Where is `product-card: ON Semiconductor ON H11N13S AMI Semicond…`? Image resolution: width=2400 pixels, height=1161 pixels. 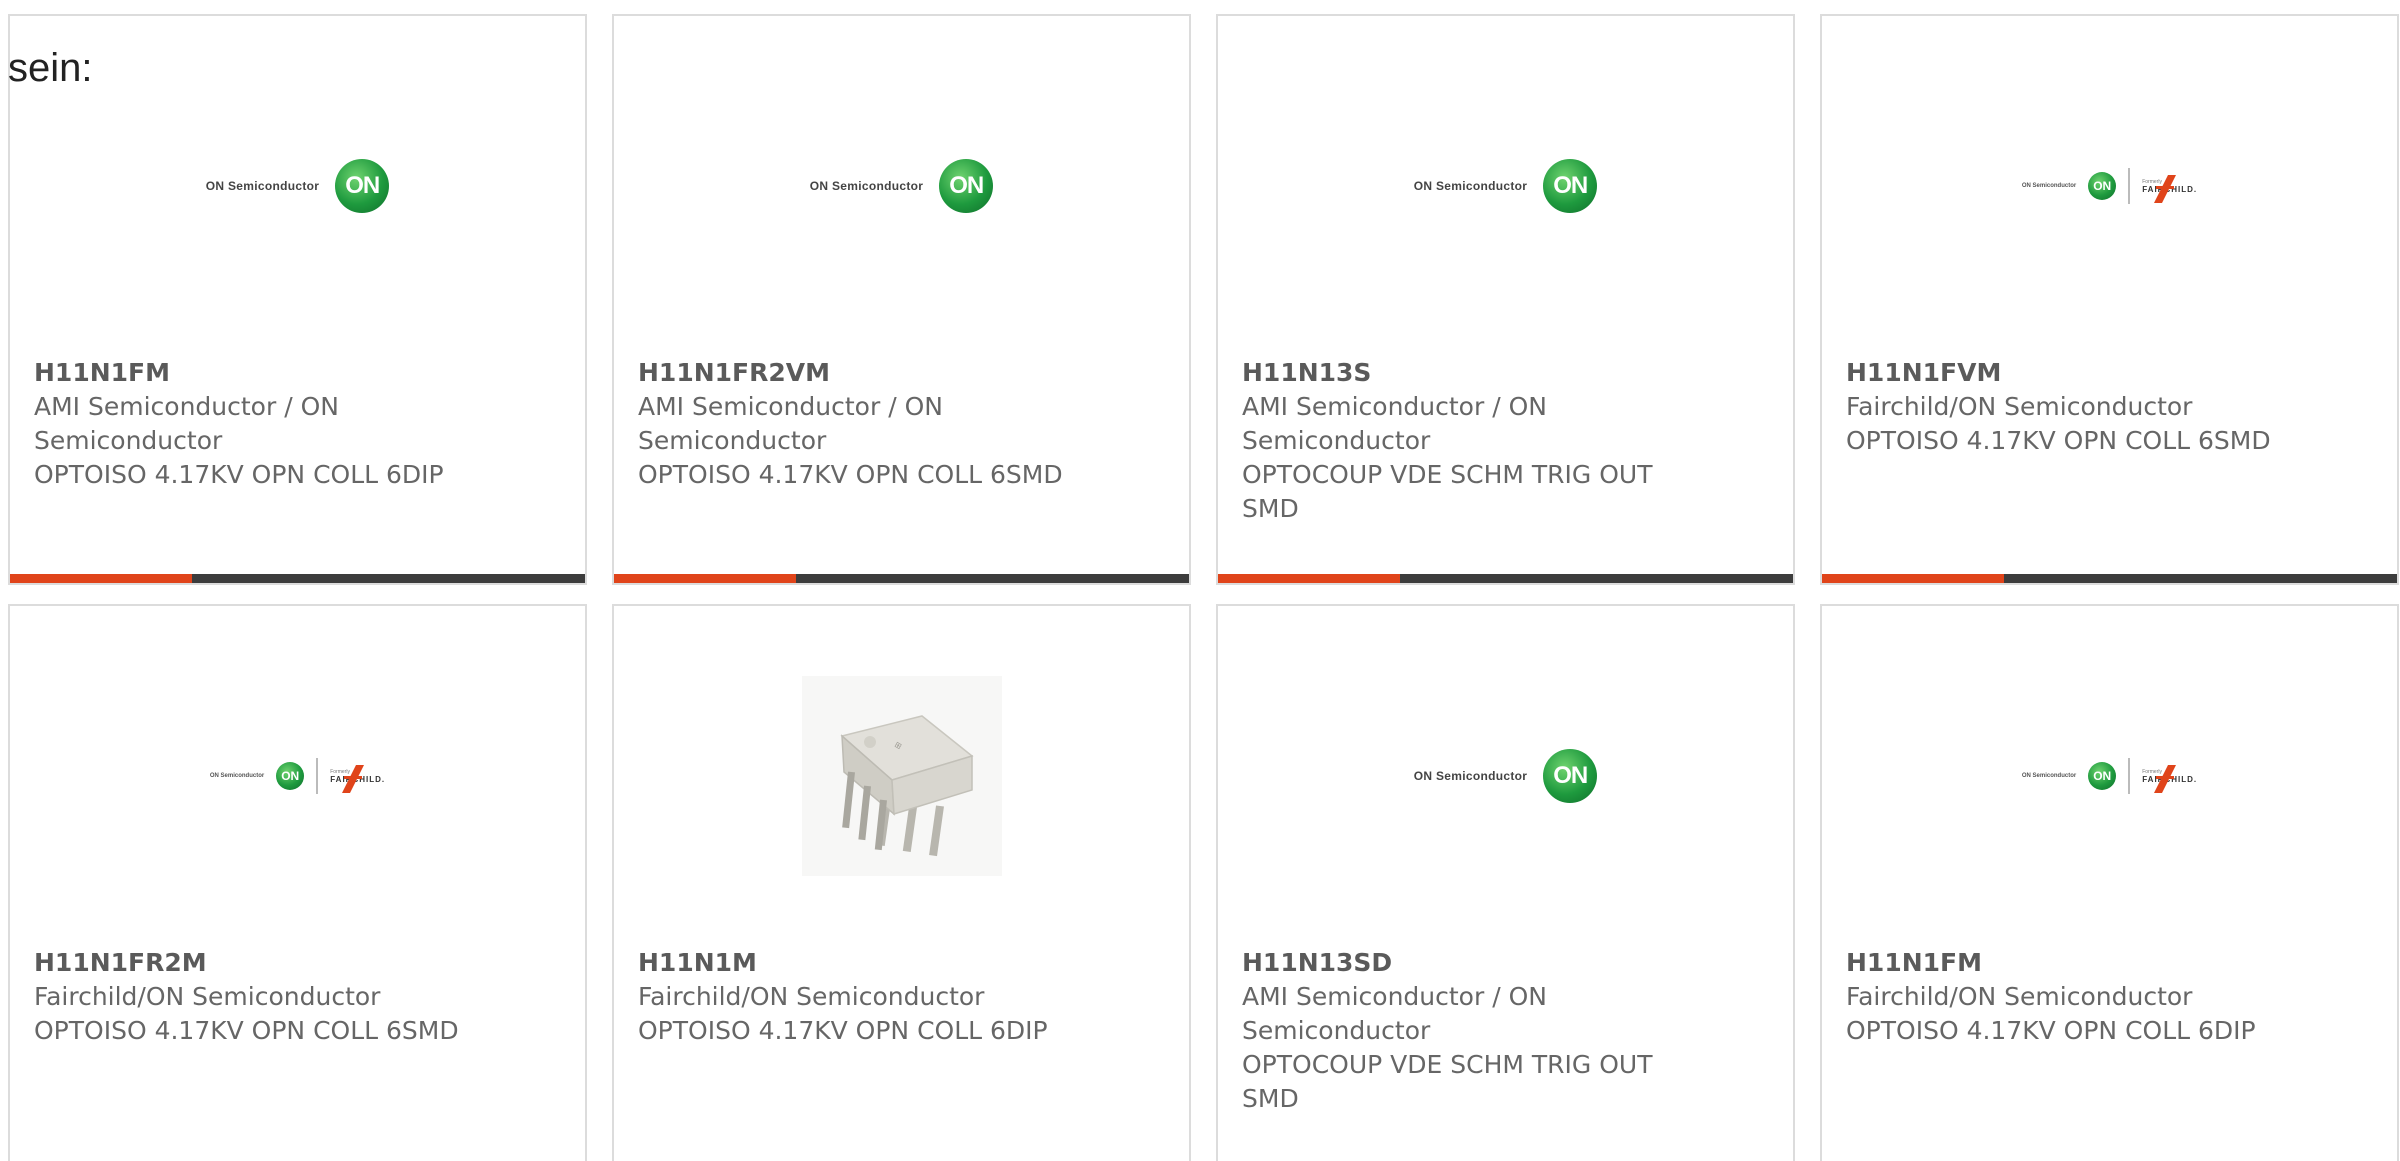 product-card: ON Semiconductor ON H11N13S AMI Semicond… is located at coordinates (1505, 299).